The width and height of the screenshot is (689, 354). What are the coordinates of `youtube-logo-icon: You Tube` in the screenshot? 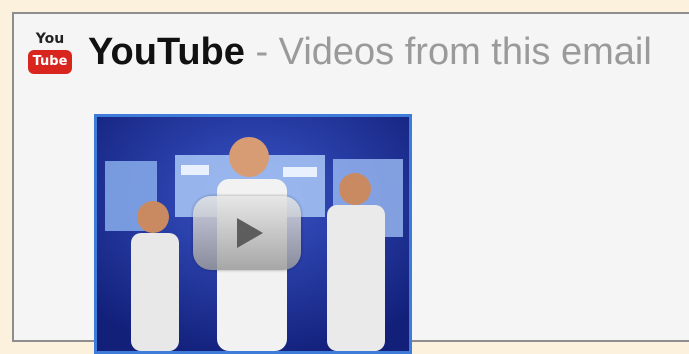 It's located at (50, 52).